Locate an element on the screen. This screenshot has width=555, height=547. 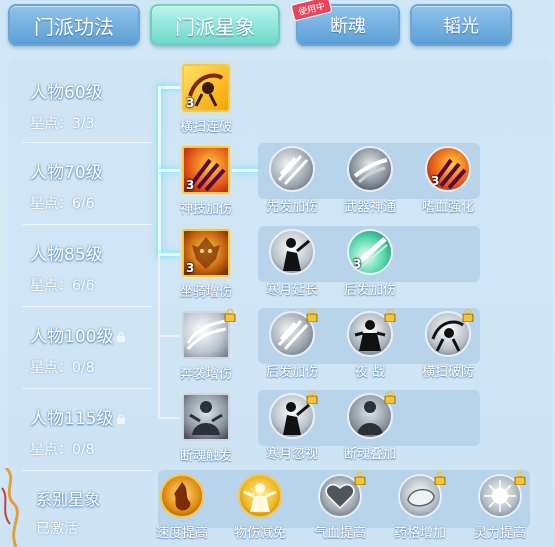
moon-warrior-icon is located at coordinates (292, 252).